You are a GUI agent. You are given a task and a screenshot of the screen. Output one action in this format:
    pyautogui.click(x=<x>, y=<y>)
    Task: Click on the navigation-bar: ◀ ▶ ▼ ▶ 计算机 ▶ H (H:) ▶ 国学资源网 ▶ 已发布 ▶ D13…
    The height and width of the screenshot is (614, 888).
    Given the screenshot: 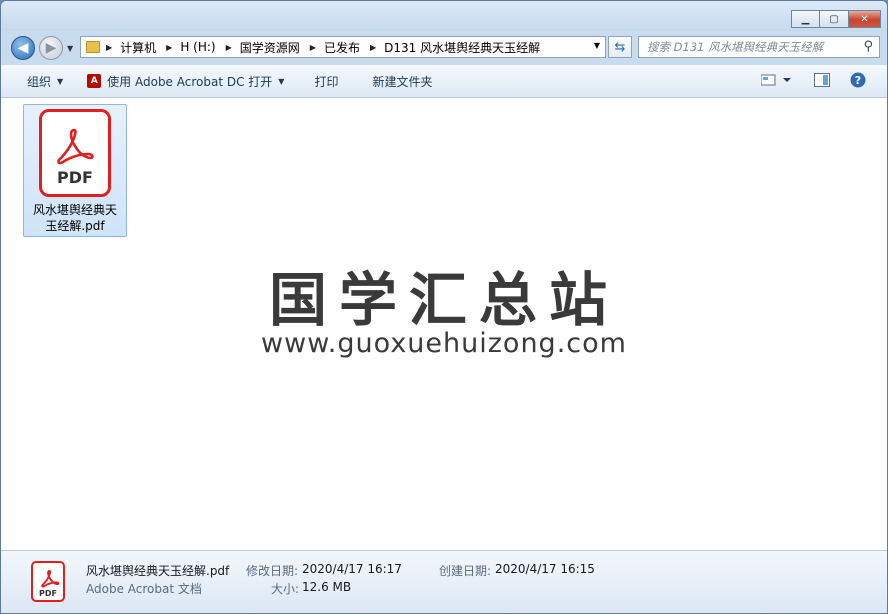 What is the action you would take?
    pyautogui.click(x=444, y=47)
    